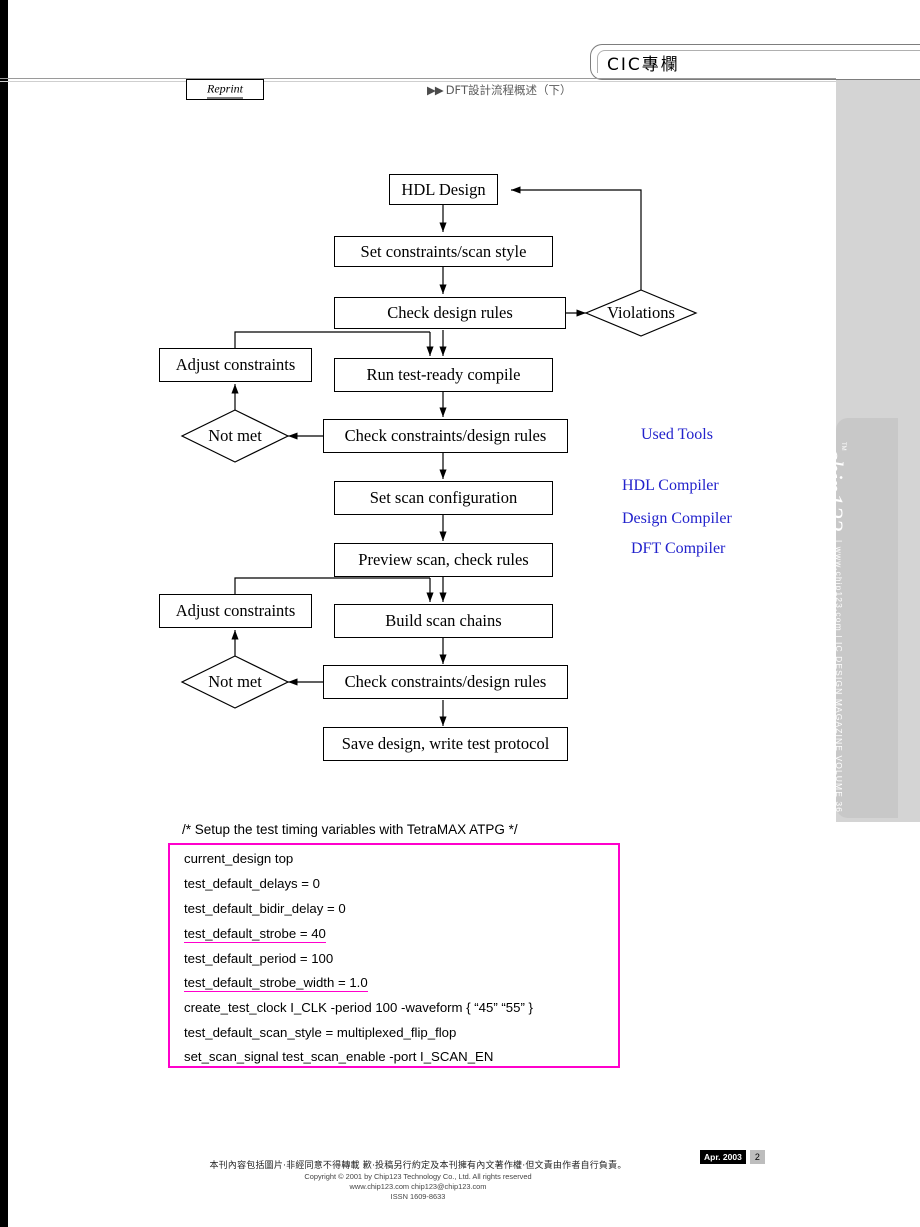 The width and height of the screenshot is (920, 1227). What do you see at coordinates (878, 1024) in the screenshot?
I see `page-right-white-bottom` at bounding box center [878, 1024].